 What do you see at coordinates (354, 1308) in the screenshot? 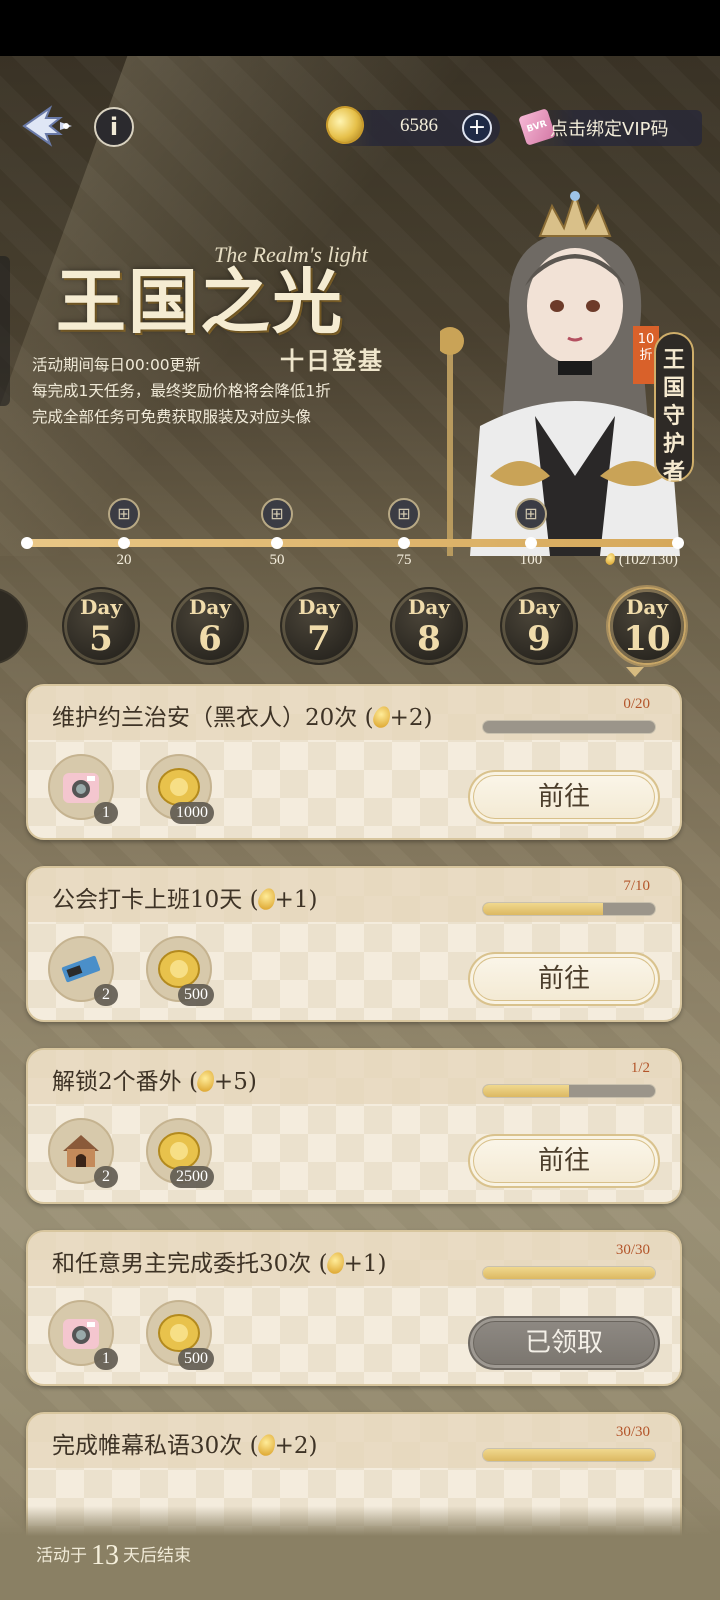
I see `task-card: 和任意男主完成委托30次 ( +1) 30/30 1 500 已领取` at bounding box center [354, 1308].